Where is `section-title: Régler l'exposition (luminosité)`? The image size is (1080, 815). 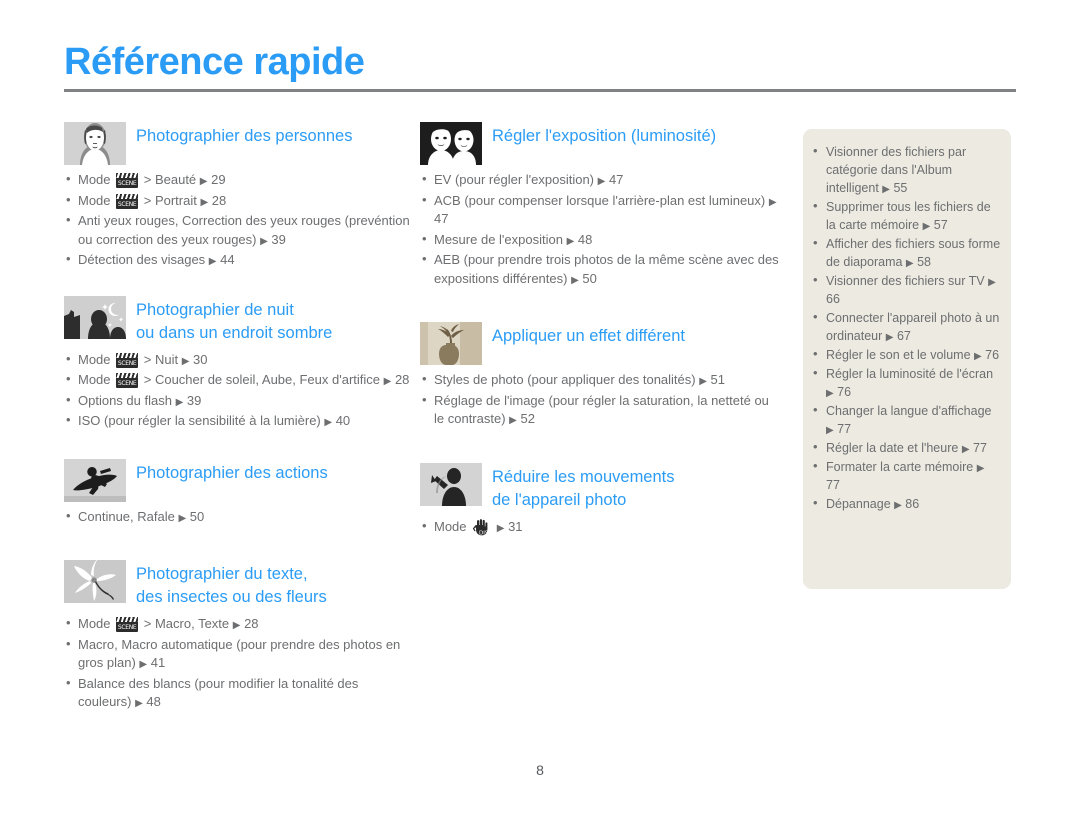 section-title: Régler l'exposition (luminosité) is located at coordinates (604, 135).